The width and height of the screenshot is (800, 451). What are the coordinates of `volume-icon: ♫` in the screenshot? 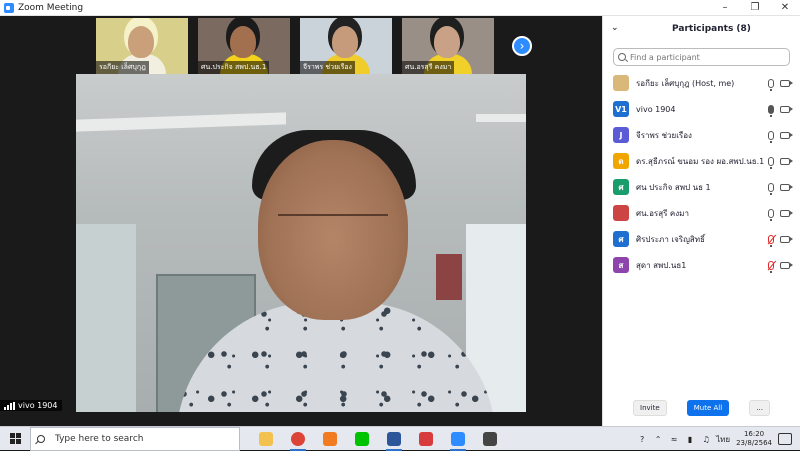 It's located at (706, 439).